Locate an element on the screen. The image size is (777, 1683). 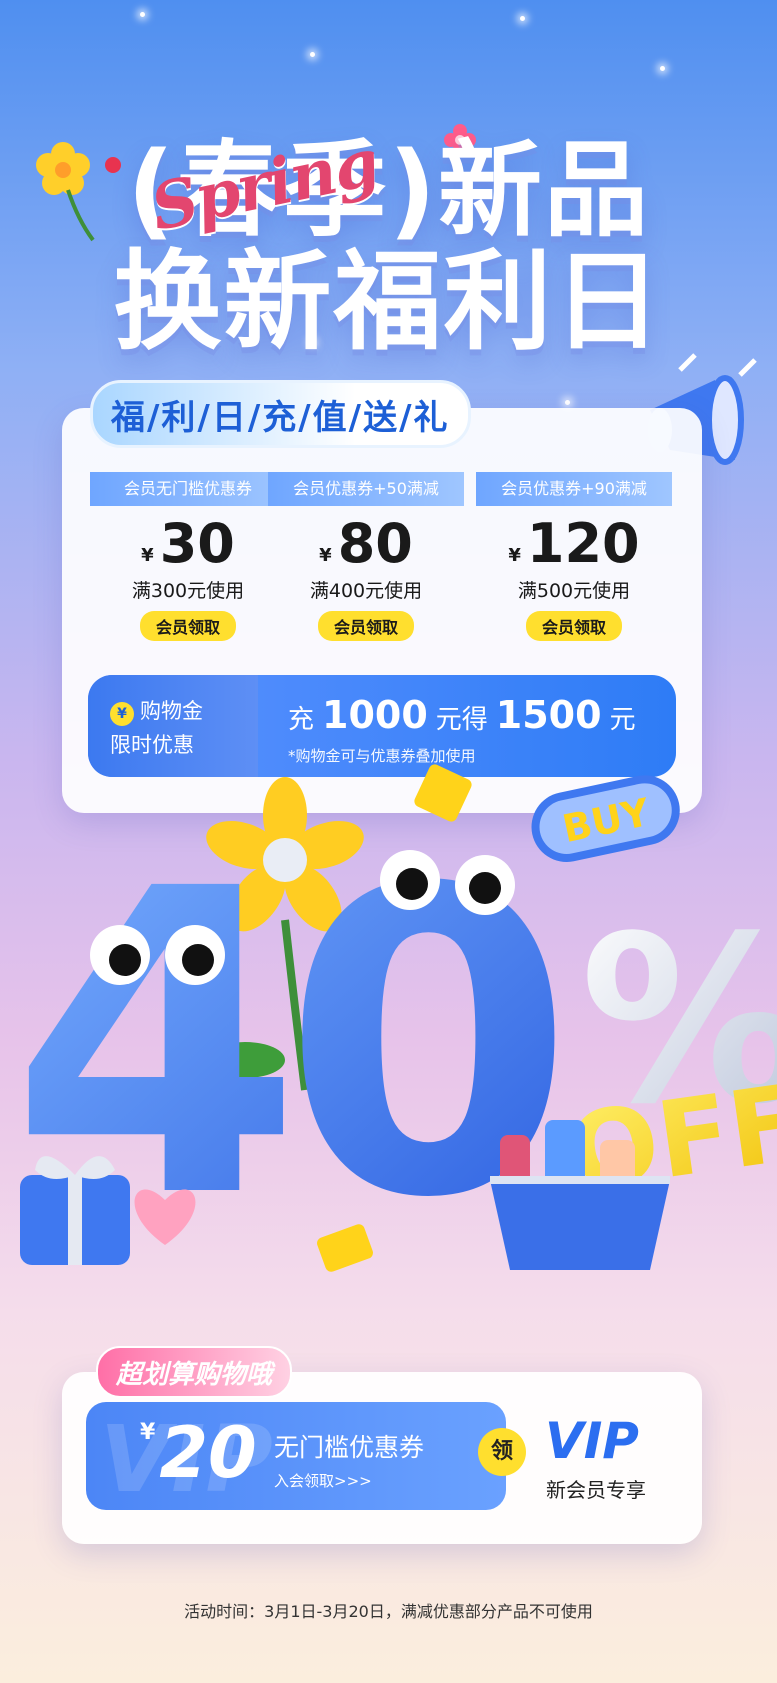
coupon-amount: ¥80 is located at coordinates (366, 543).